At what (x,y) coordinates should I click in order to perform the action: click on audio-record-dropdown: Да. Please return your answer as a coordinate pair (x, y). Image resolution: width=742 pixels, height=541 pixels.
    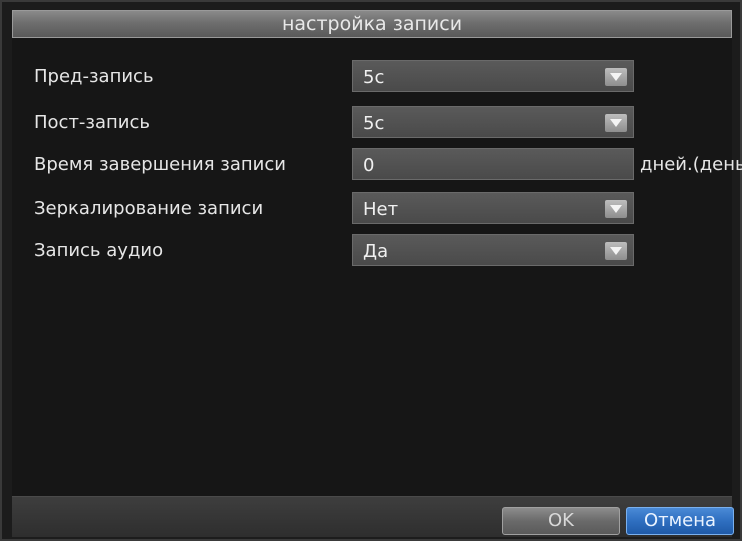
    Looking at the image, I should click on (493, 250).